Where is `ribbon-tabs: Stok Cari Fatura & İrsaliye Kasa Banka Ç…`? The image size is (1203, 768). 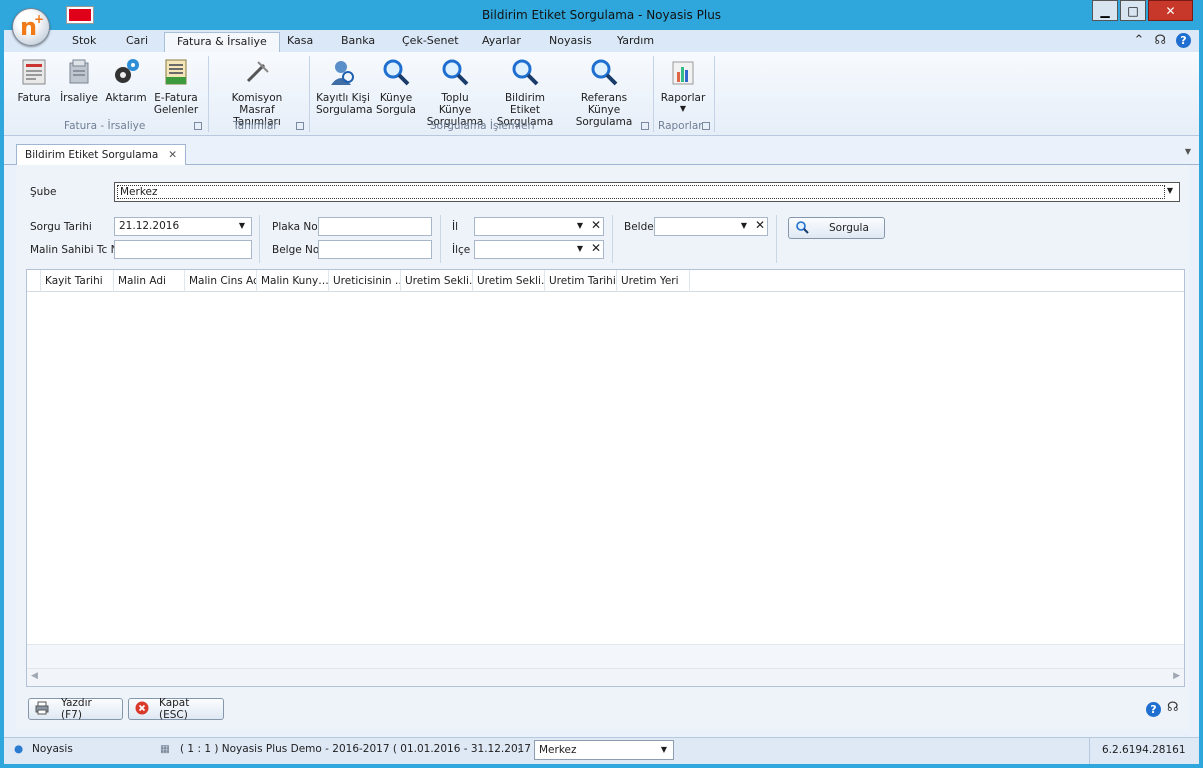
ribbon-tabs: Stok Cari Fatura & İrsaliye Kasa Banka Ç… is located at coordinates (601, 41).